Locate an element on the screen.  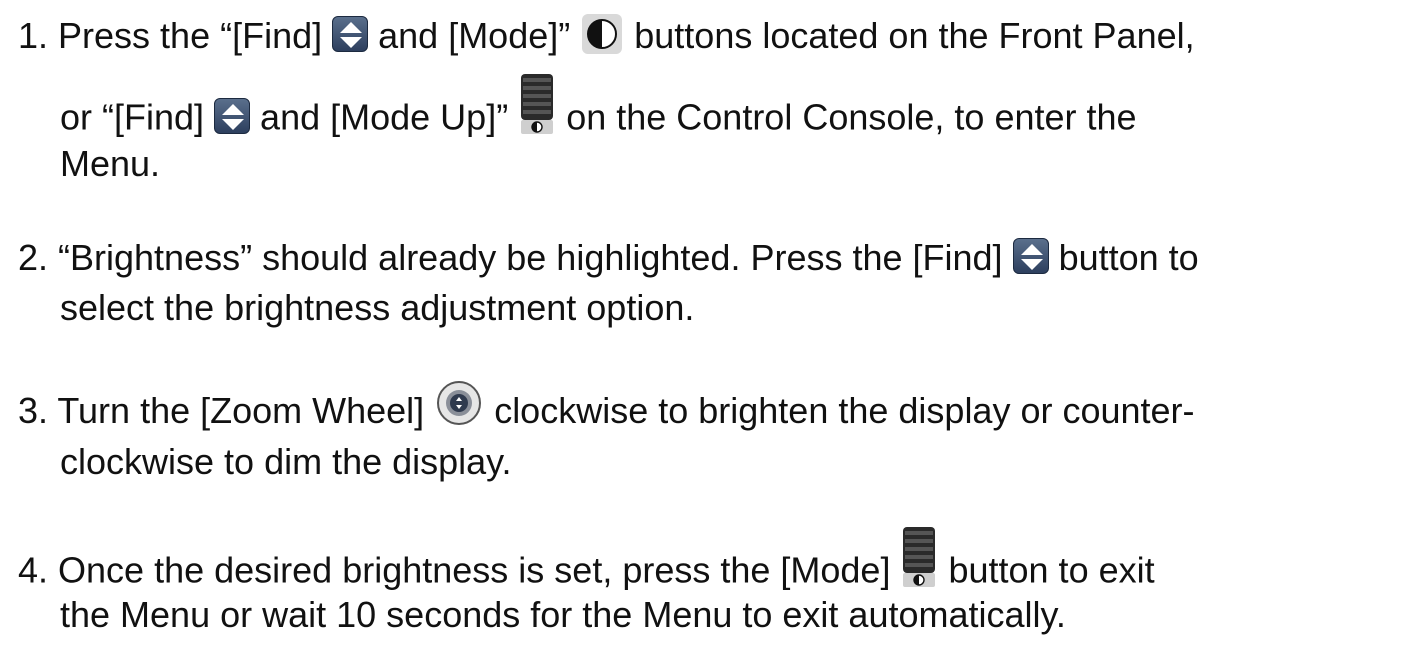
mode-up-lever-icon is located at coordinates (537, 104).